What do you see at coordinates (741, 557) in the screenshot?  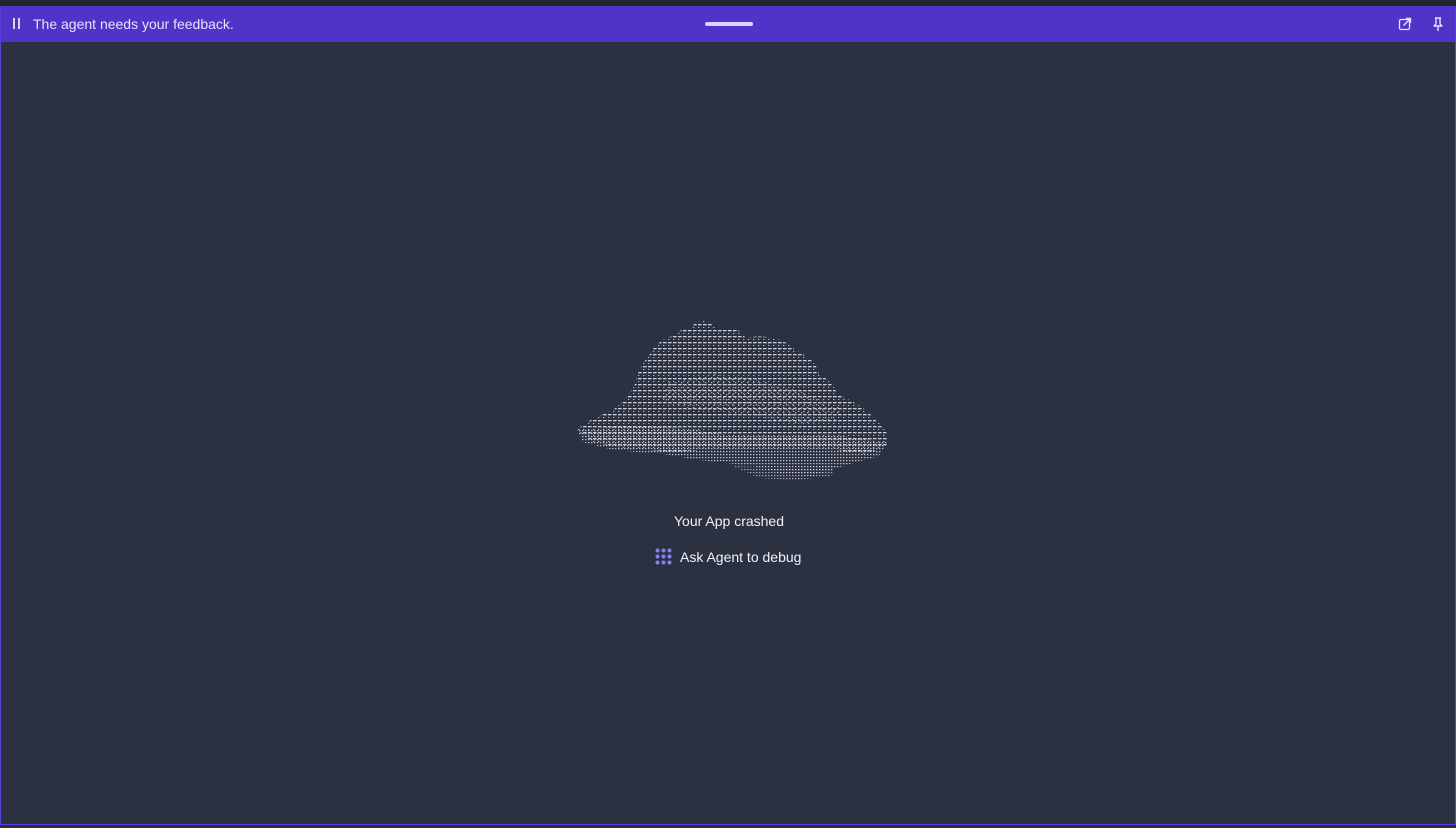 I see `debug-button-label: Ask Agent to debug` at bounding box center [741, 557].